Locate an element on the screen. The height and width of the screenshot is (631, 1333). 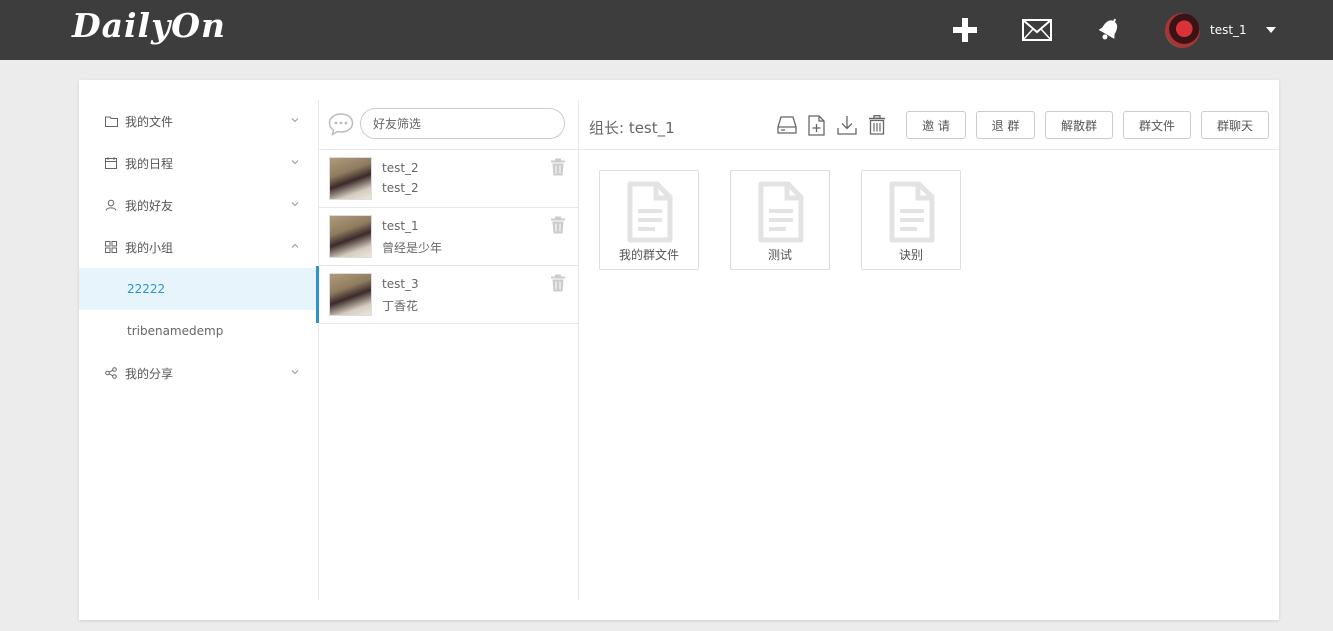
new-file-icon is located at coordinates (817, 125).